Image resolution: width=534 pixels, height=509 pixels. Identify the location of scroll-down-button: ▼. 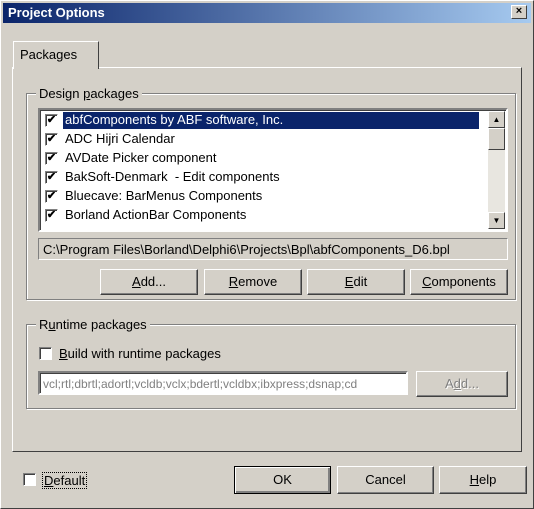
(496, 220).